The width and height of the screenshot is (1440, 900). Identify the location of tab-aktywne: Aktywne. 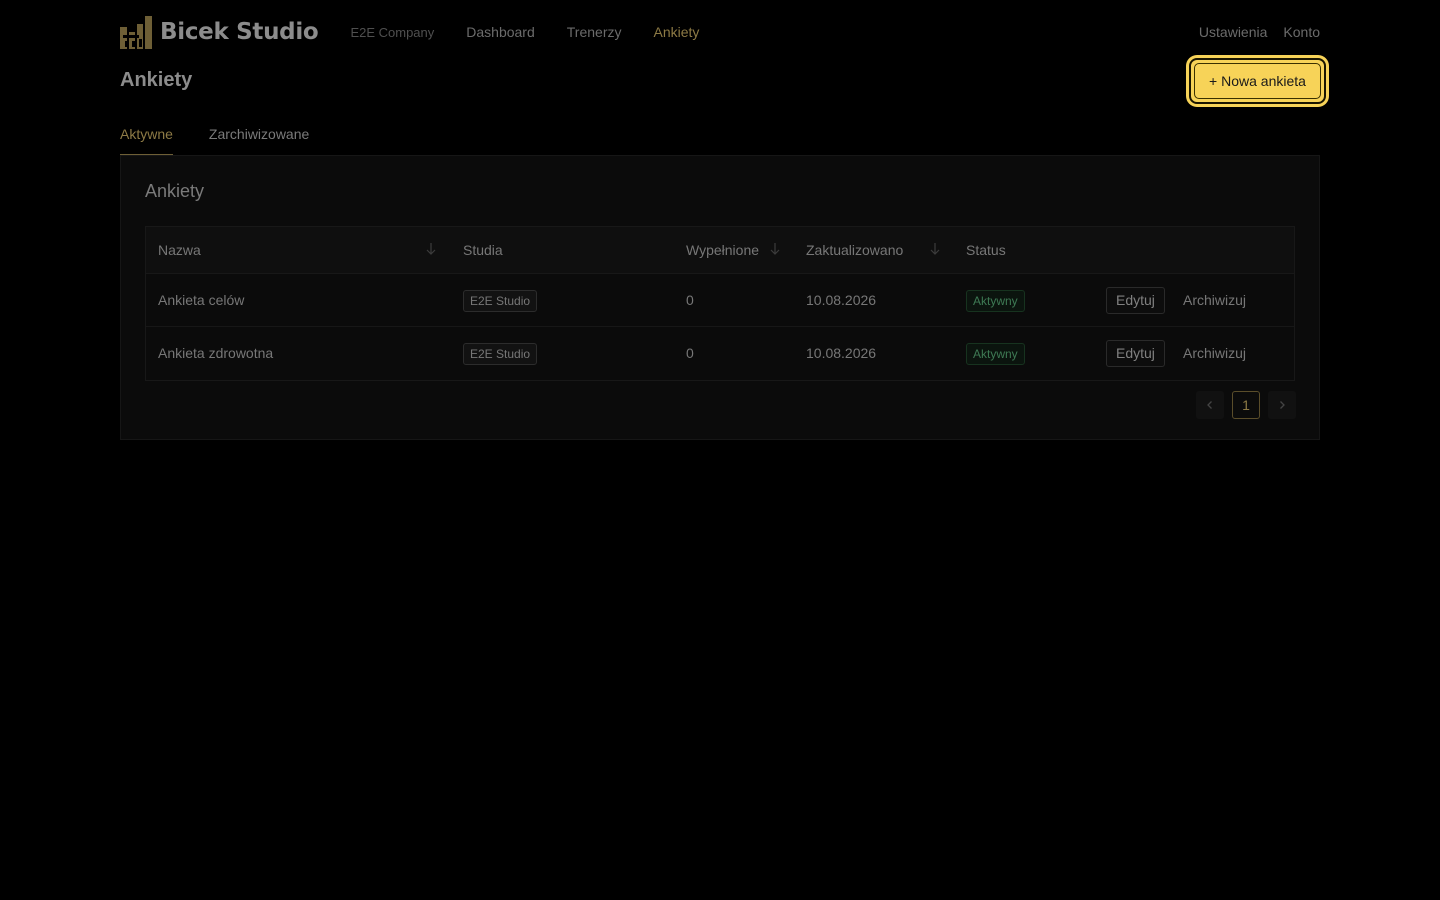
(146, 141).